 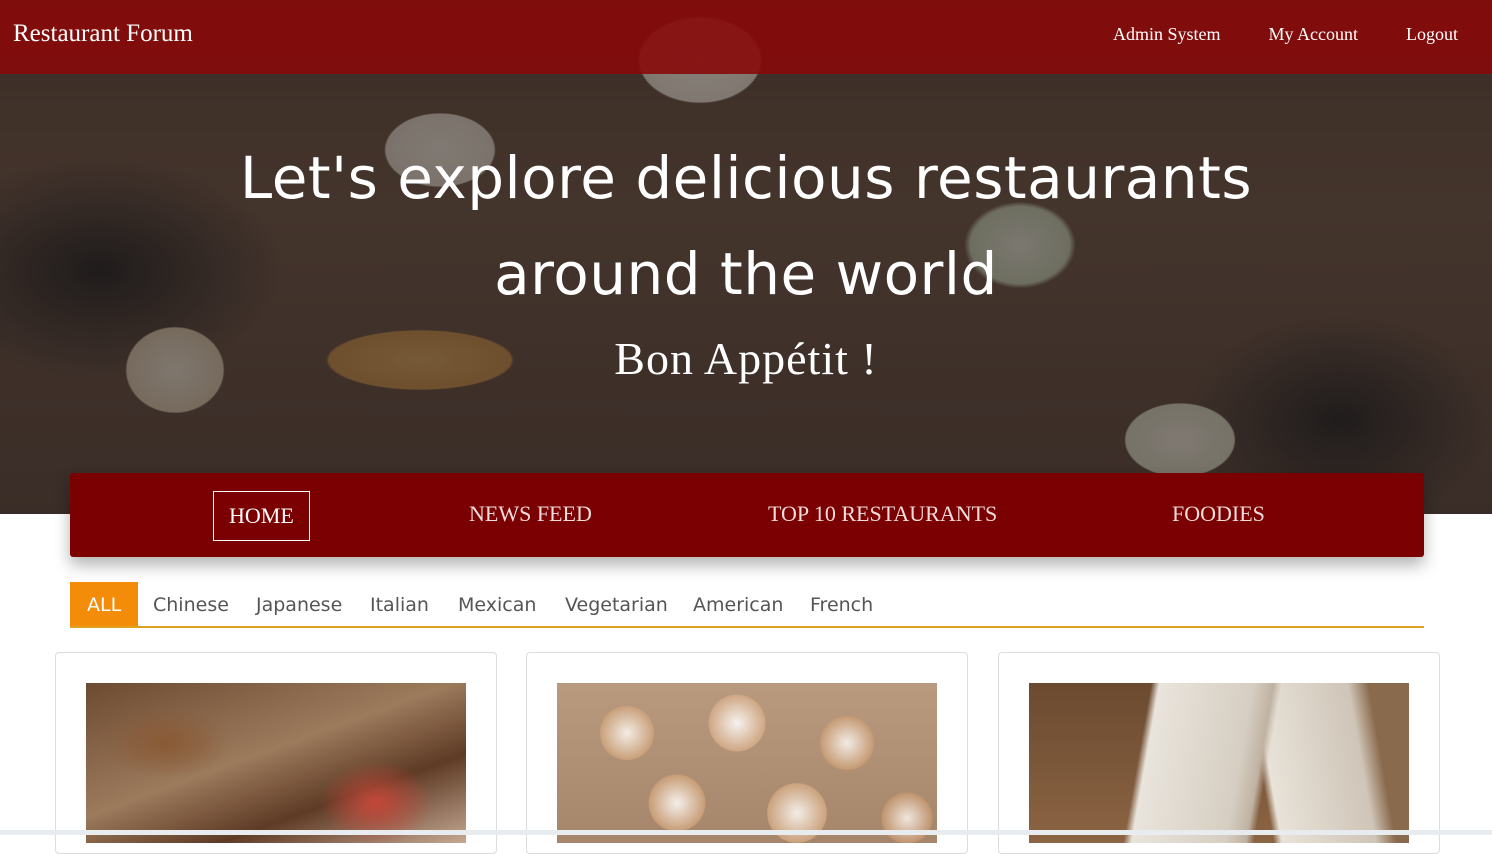 I want to click on tab-home: HOME, so click(x=261, y=516).